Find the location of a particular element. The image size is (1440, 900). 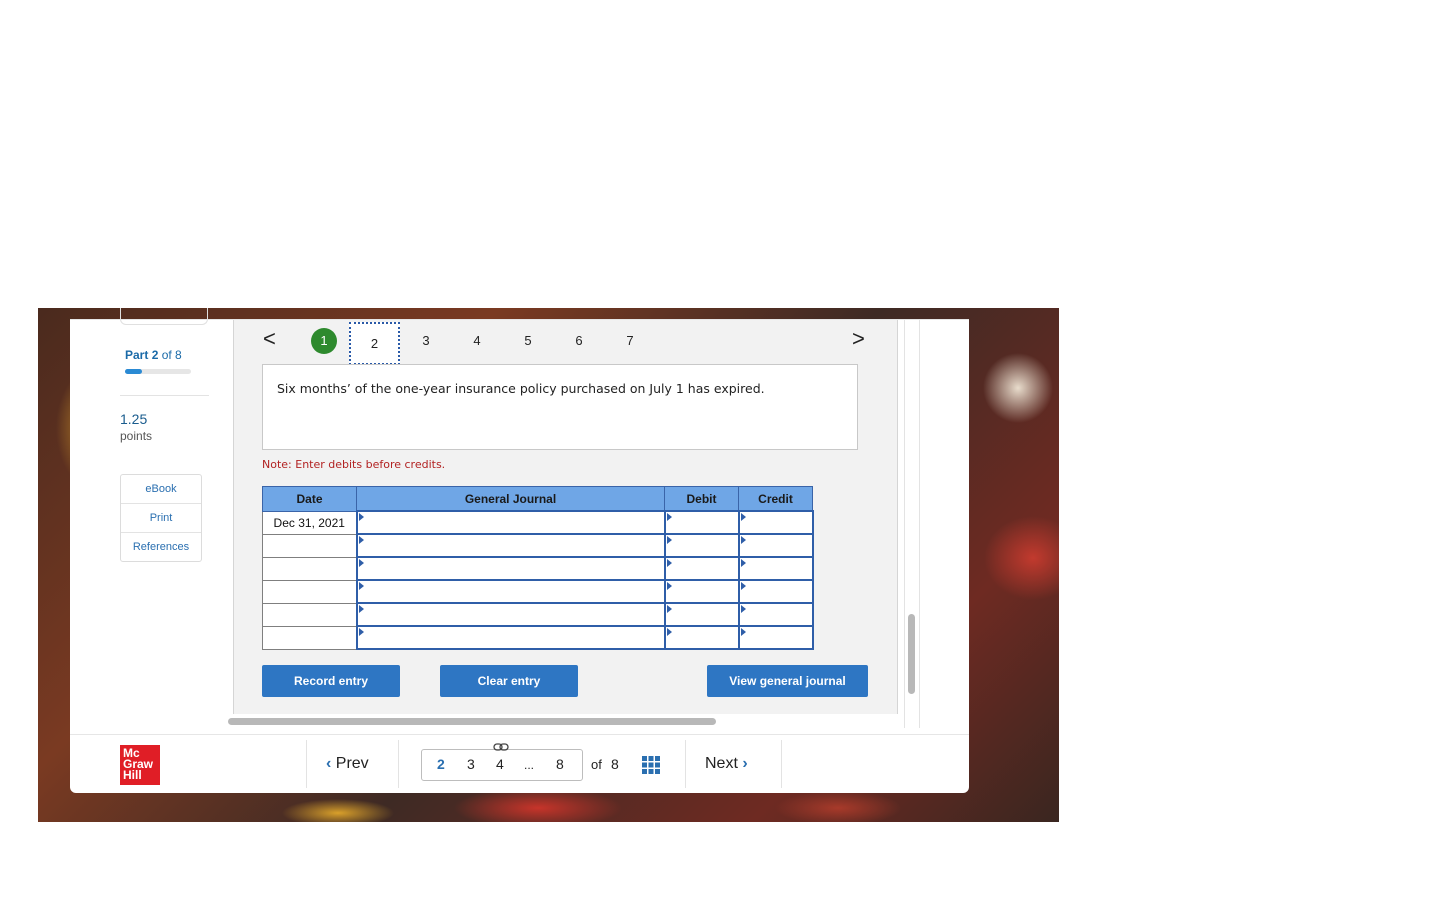

print-link: Print is located at coordinates (161, 518).